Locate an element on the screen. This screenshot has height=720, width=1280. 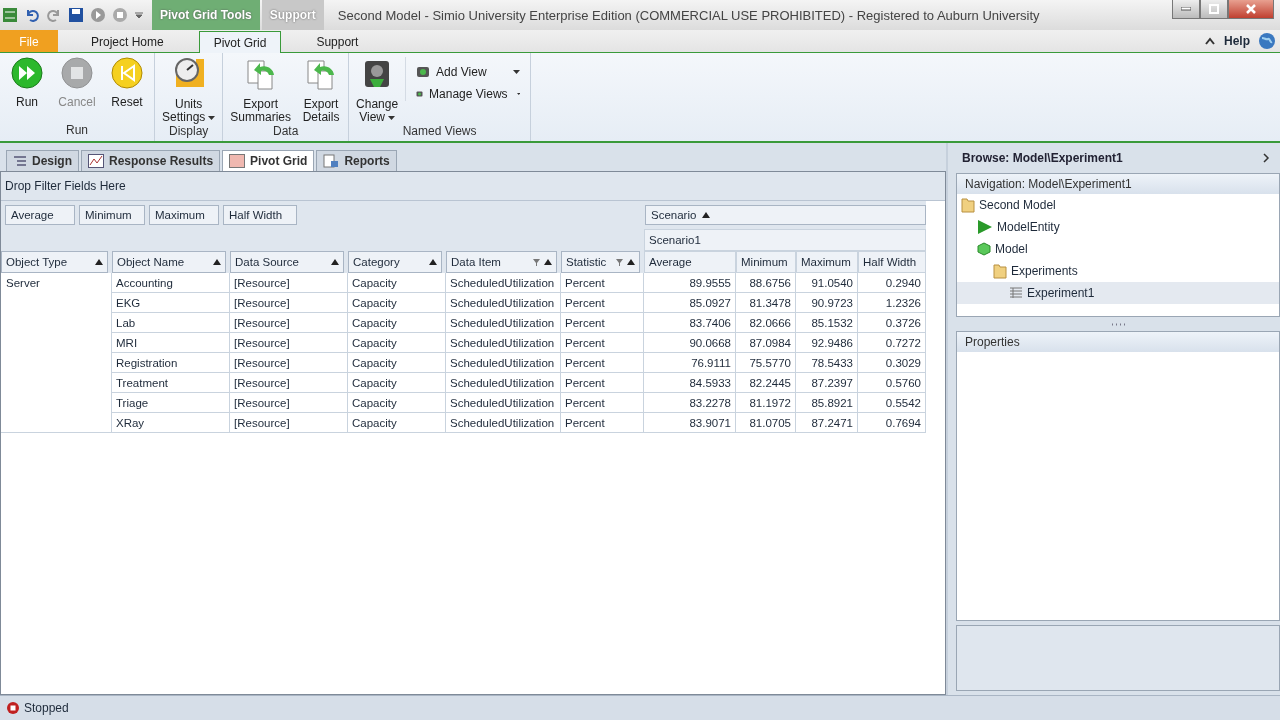
table-cell: 89.9555 is located at coordinates (690, 283).